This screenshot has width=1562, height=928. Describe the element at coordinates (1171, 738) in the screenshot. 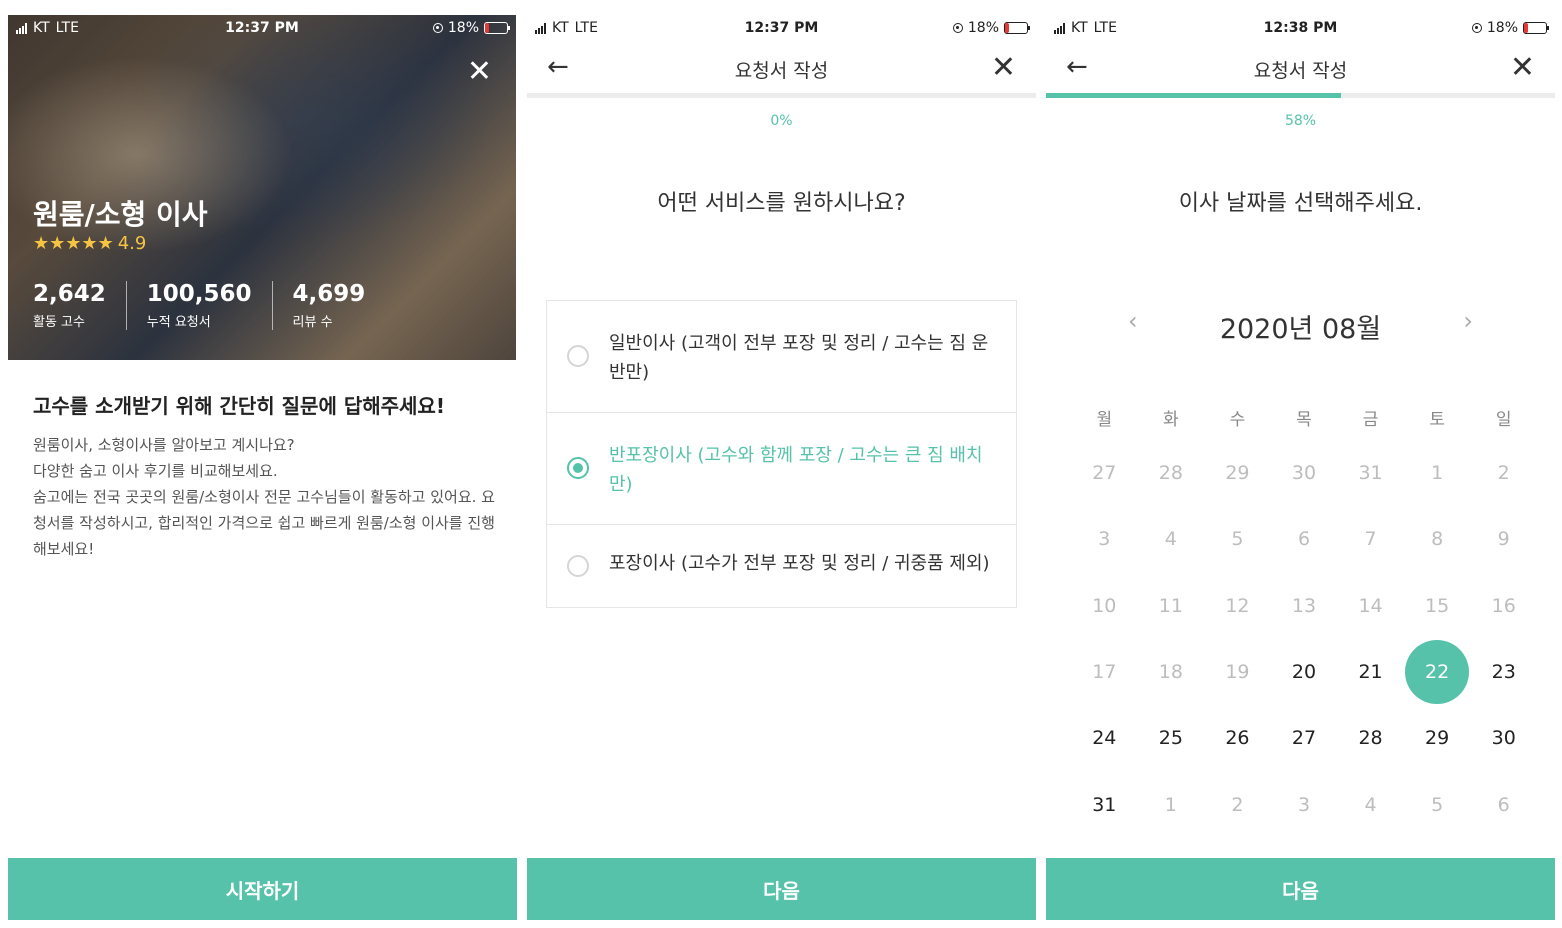

I see `calendar-day: 25` at that location.